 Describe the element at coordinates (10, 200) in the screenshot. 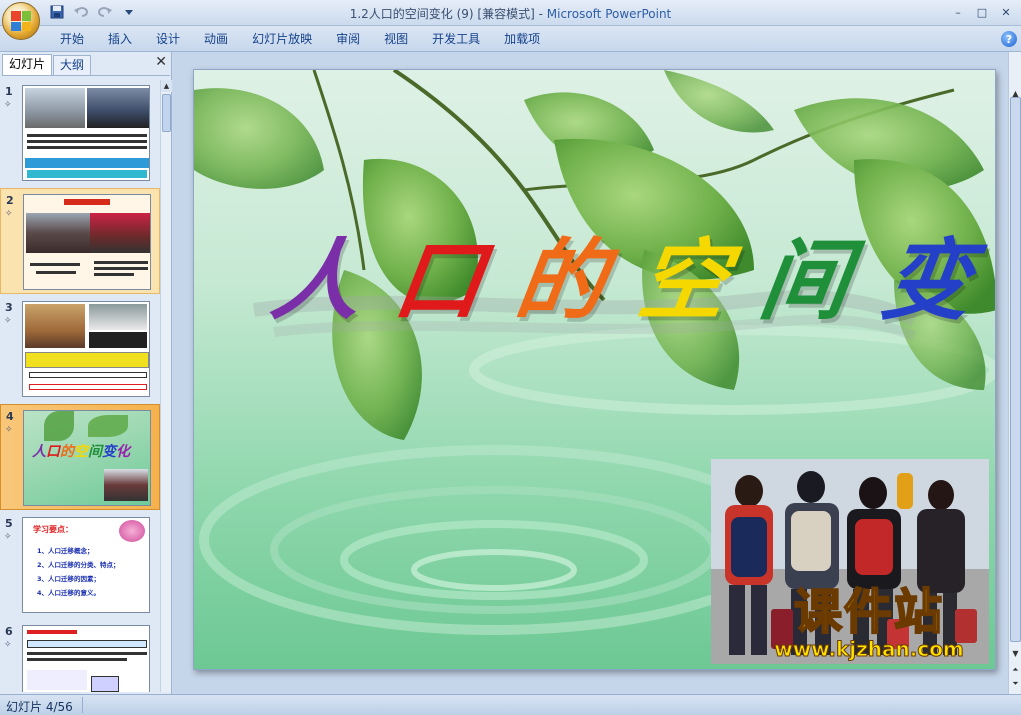

I see `slide-number: 2` at that location.